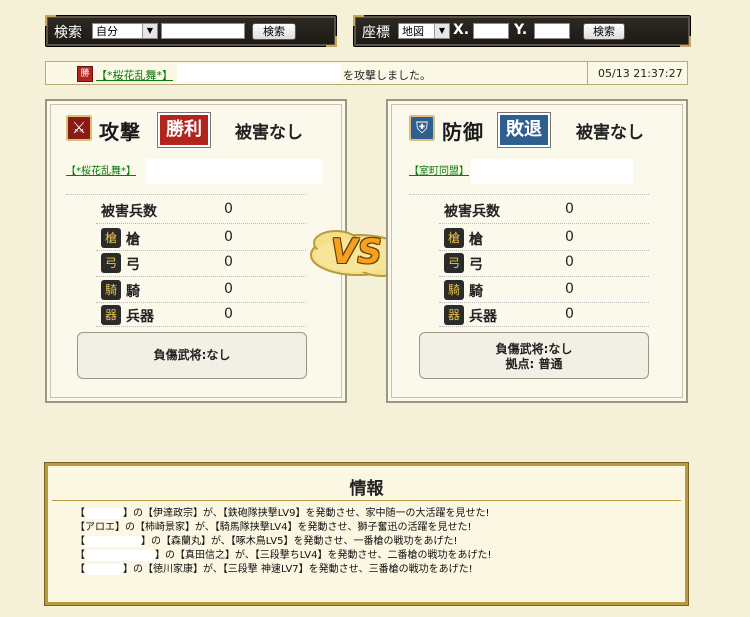 This screenshot has width=750, height=617. I want to click on defense-base-status: 拠点: 普通, so click(534, 364).